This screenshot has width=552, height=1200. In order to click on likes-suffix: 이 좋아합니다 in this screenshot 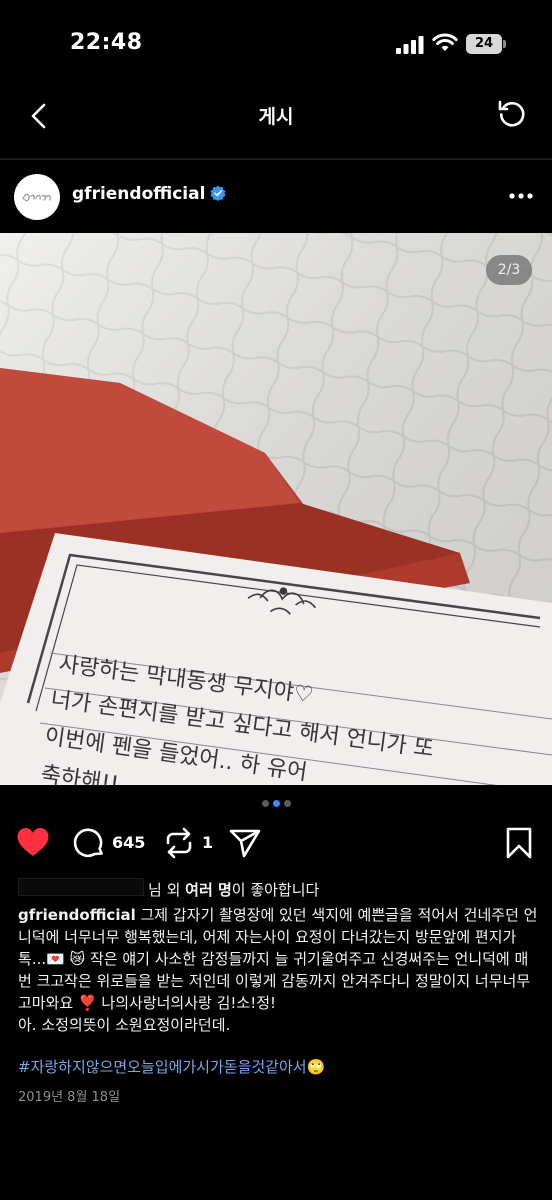, I will do `click(275, 890)`.